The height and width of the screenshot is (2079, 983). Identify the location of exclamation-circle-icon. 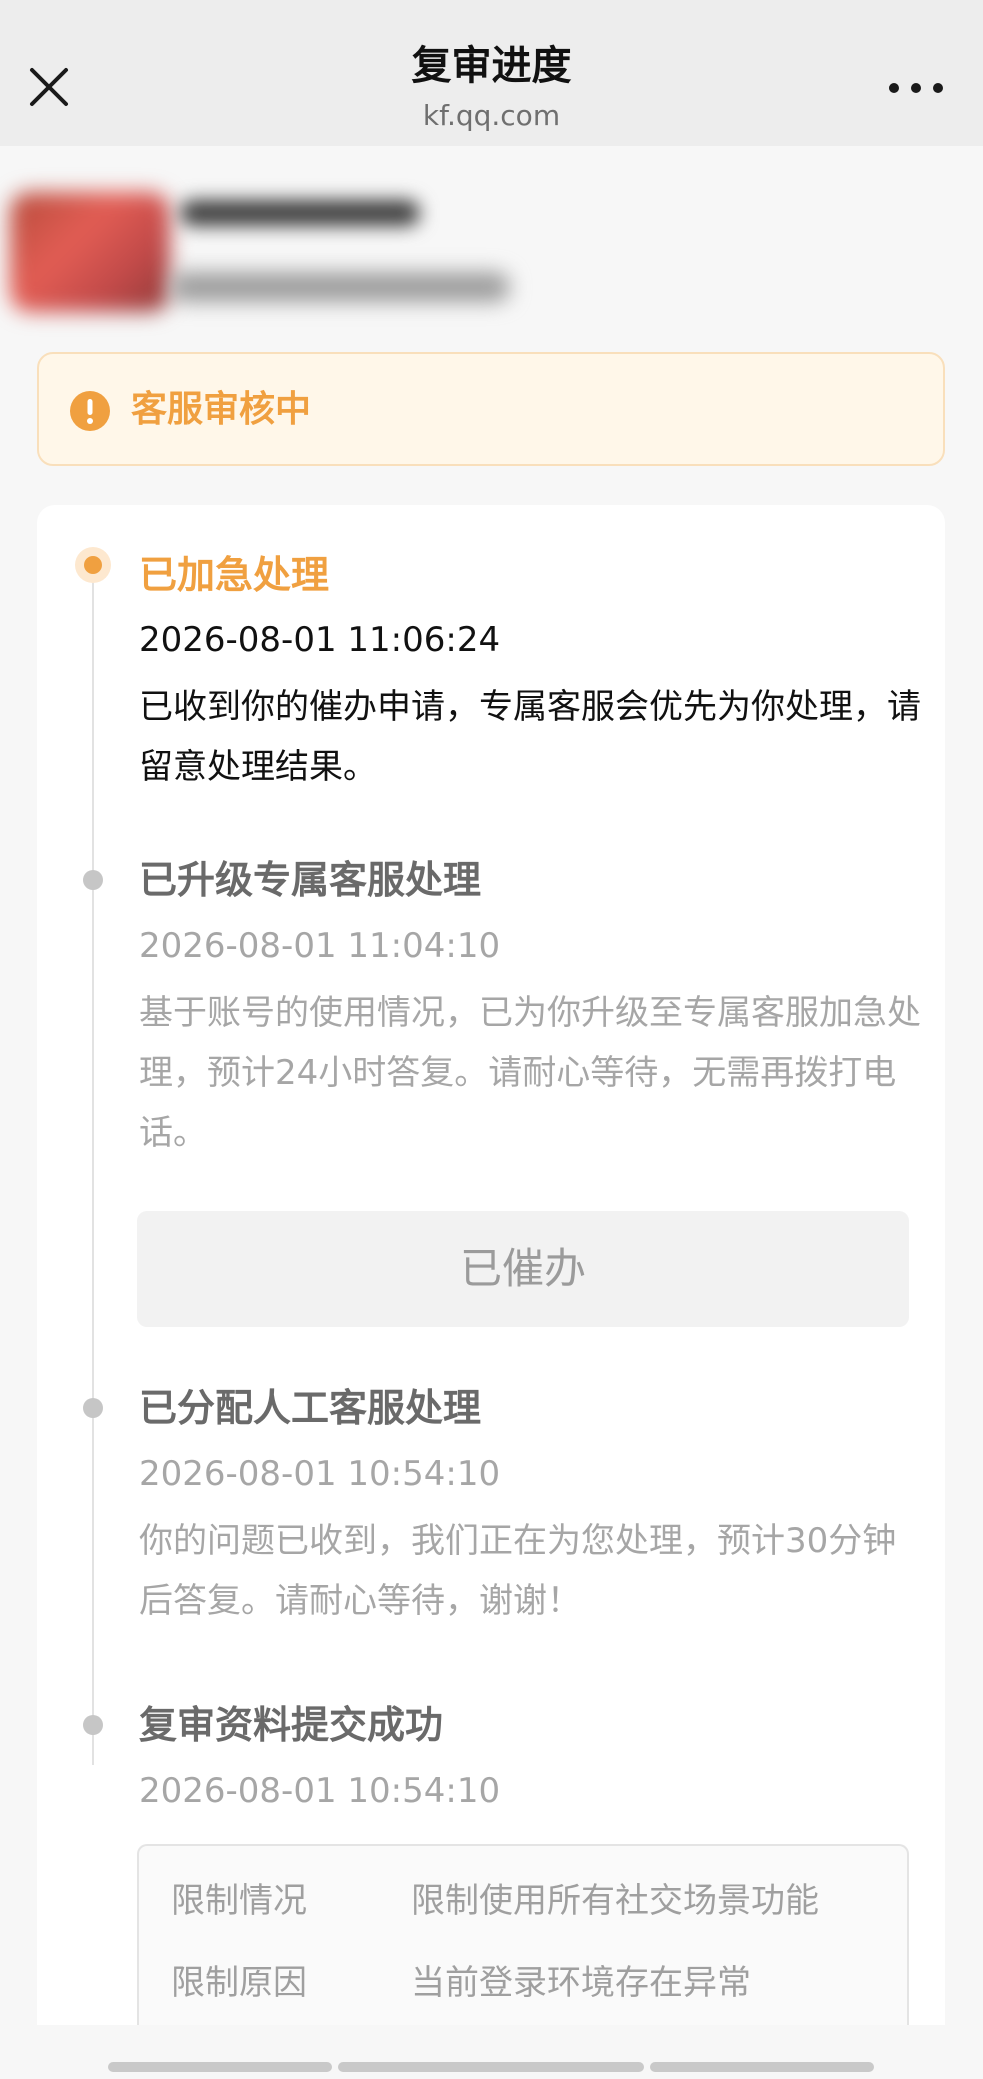
(90, 411).